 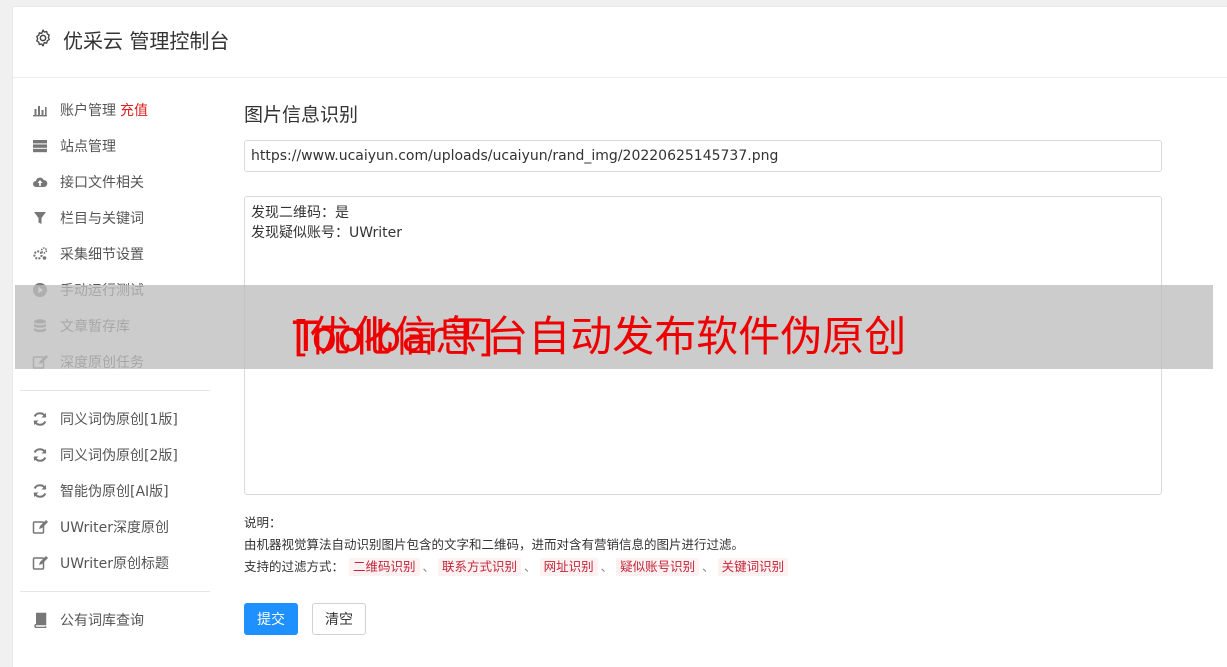 I want to click on sidebar-item-group2-0: 同义词伪原创[1版], so click(x=115, y=419).